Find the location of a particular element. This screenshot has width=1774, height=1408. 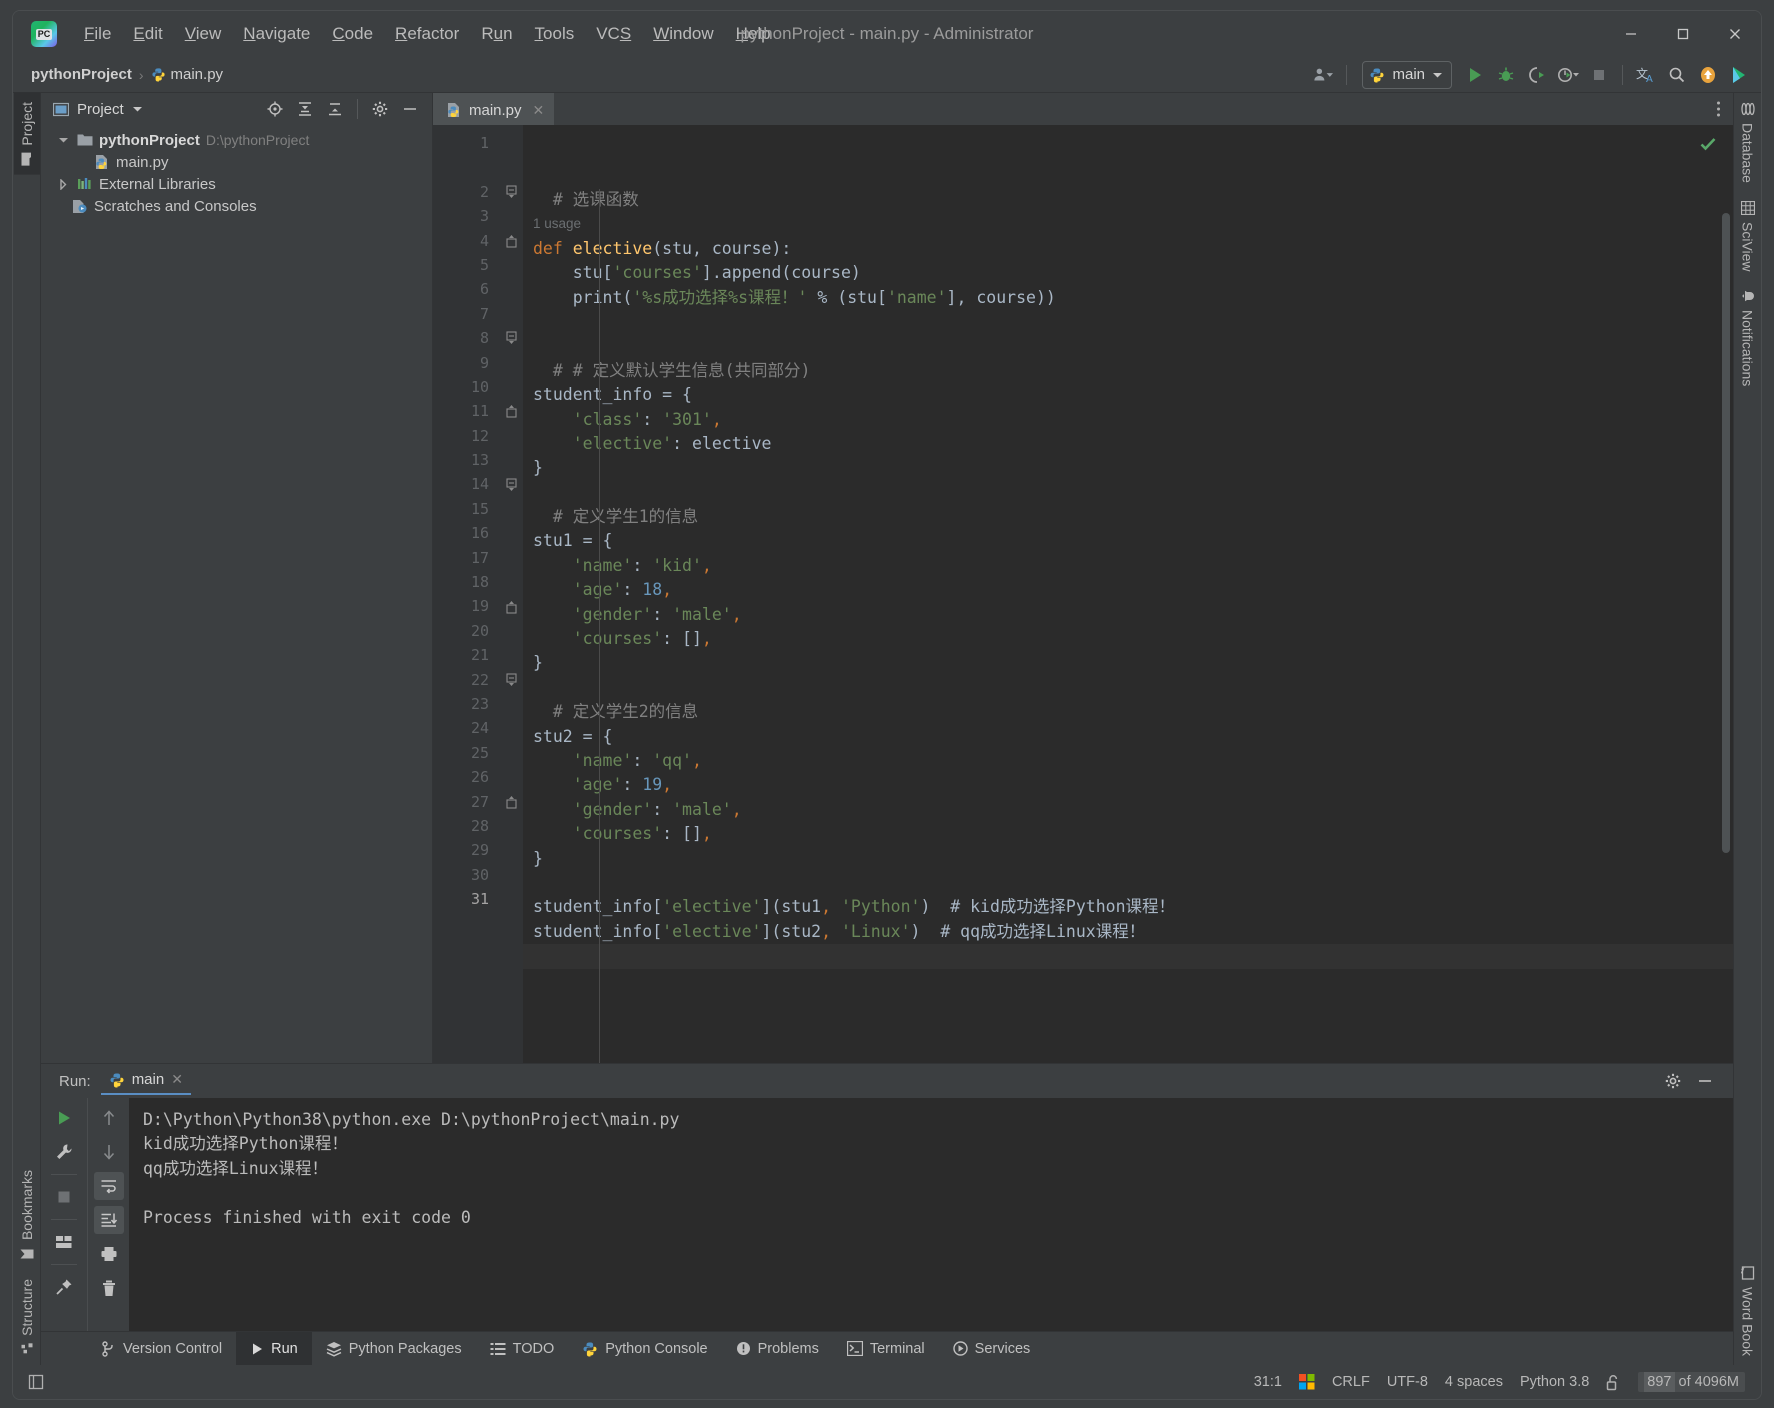

menu-navigate: Navigate is located at coordinates (276, 34).